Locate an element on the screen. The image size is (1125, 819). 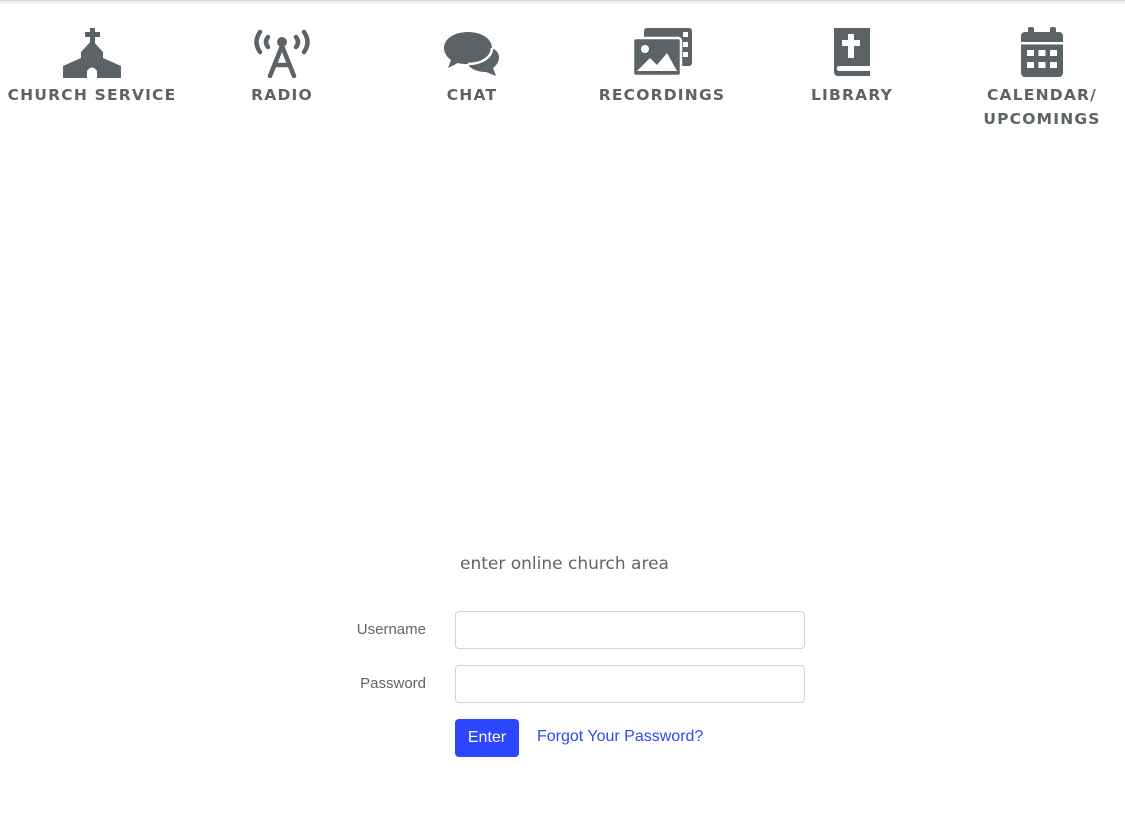
nav-item-calendar: CALENDAR/ UPCOMINGS is located at coordinates (1036, 78).